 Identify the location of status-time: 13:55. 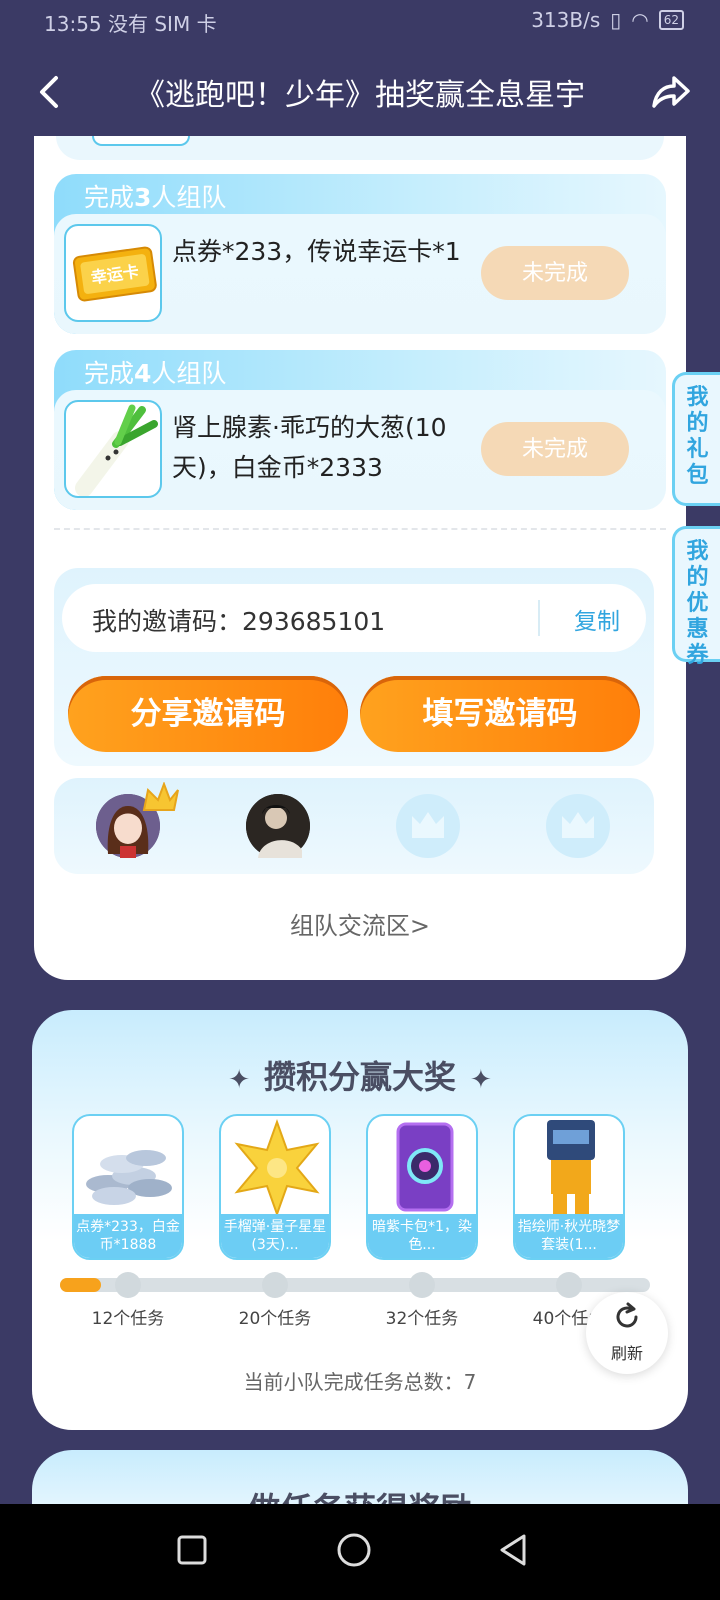
(73, 24).